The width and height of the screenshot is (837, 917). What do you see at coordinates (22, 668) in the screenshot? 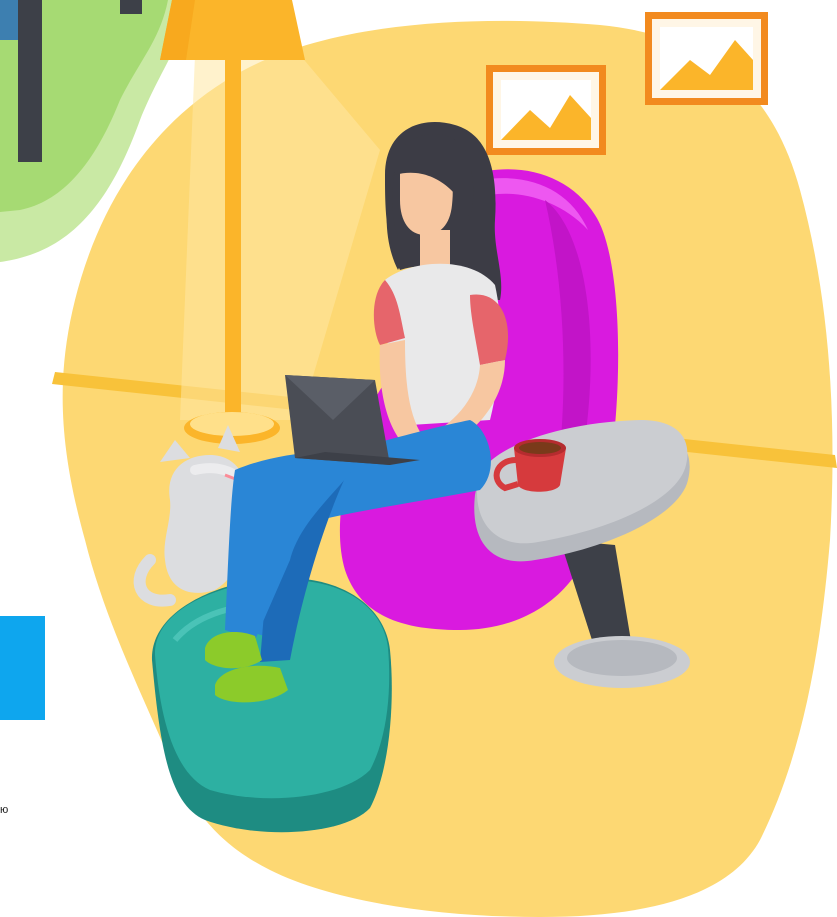
I see `blue-side-panel` at bounding box center [22, 668].